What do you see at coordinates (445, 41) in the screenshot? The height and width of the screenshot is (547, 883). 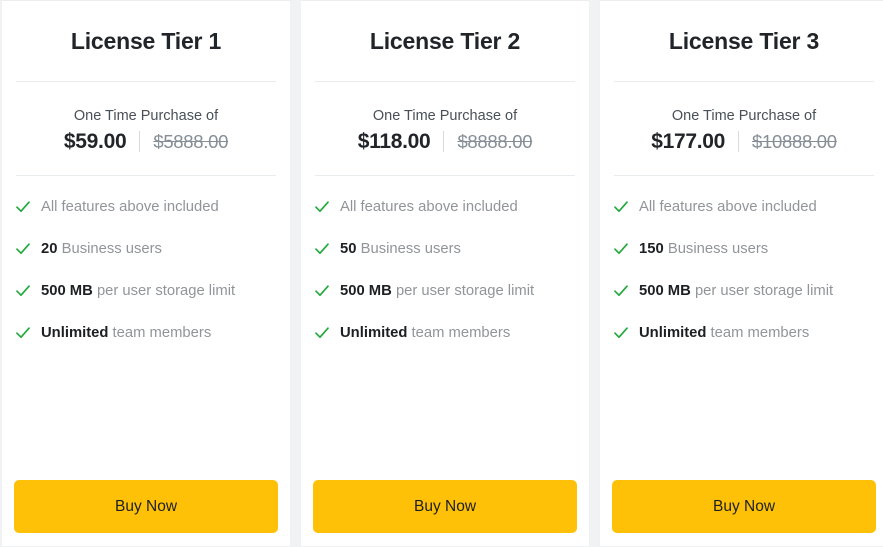 I see `card-title: License Tier 2` at bounding box center [445, 41].